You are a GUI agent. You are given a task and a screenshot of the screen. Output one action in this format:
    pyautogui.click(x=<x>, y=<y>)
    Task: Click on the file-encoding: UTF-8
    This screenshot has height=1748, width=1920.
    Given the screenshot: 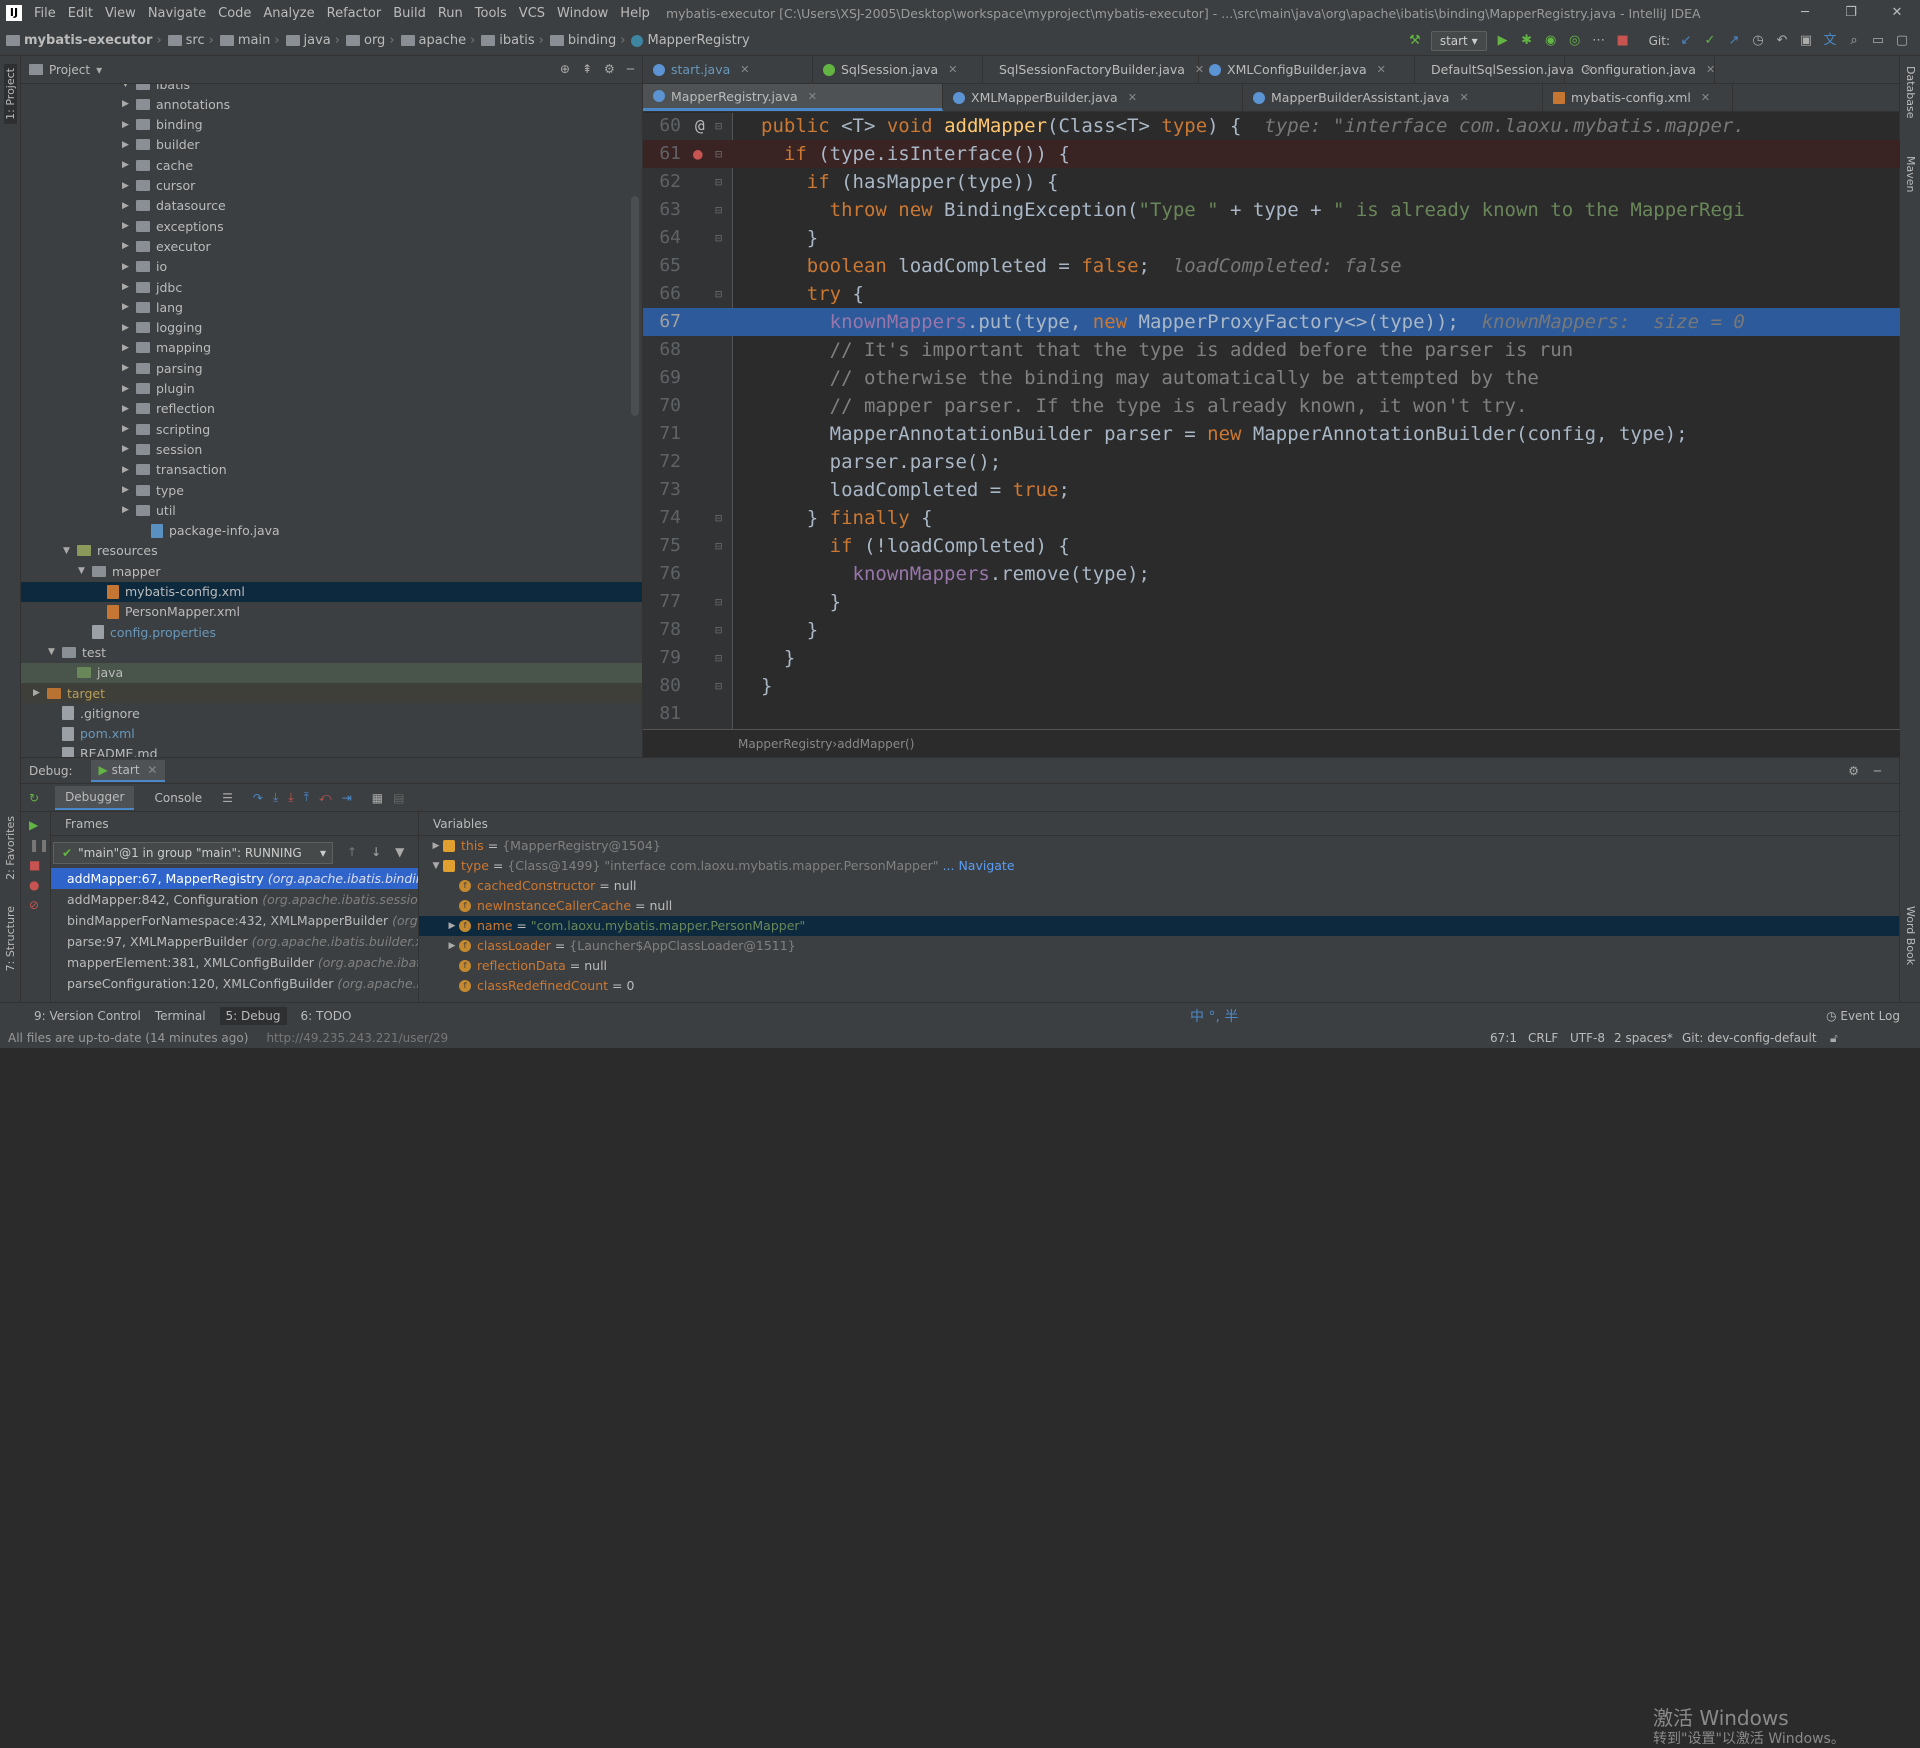 What is the action you would take?
    pyautogui.click(x=1587, y=1038)
    